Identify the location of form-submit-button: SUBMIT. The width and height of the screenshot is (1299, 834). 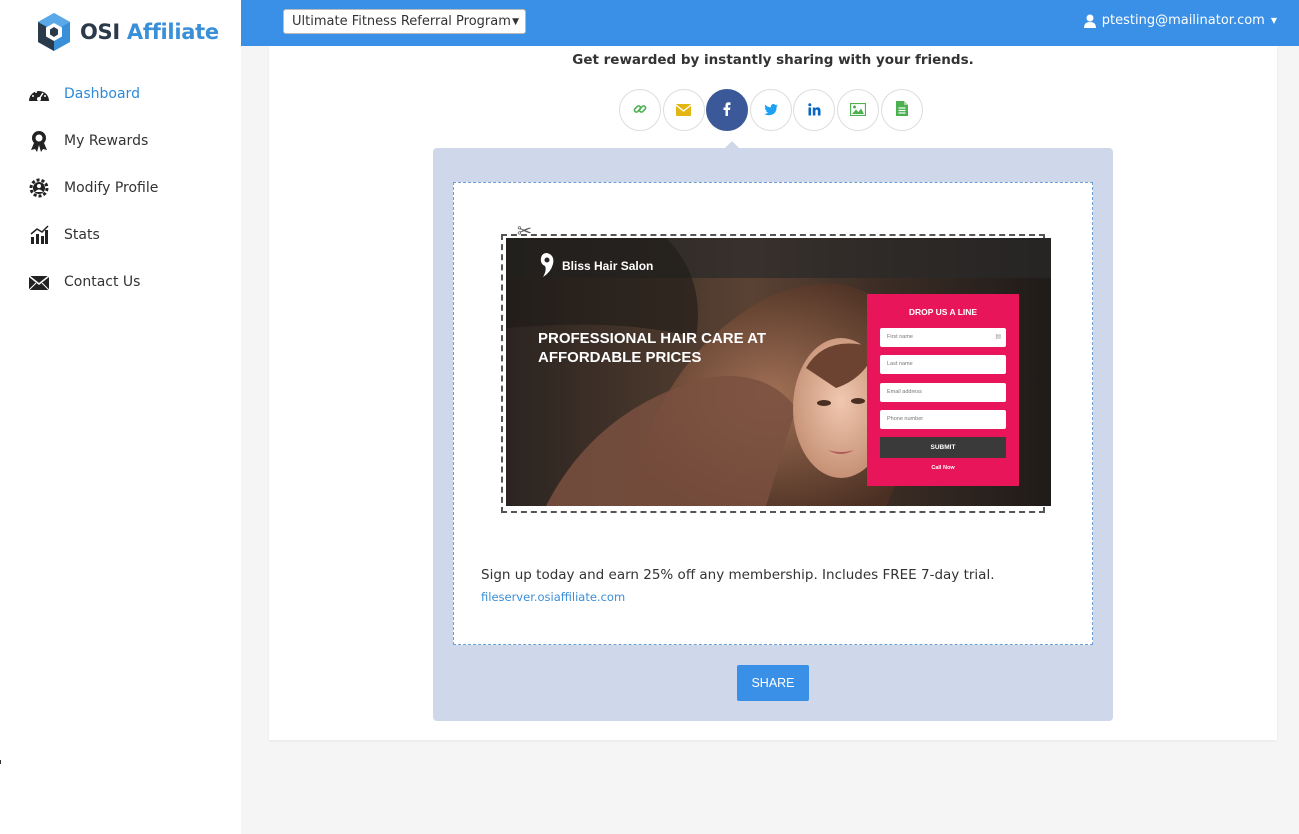
(943, 447).